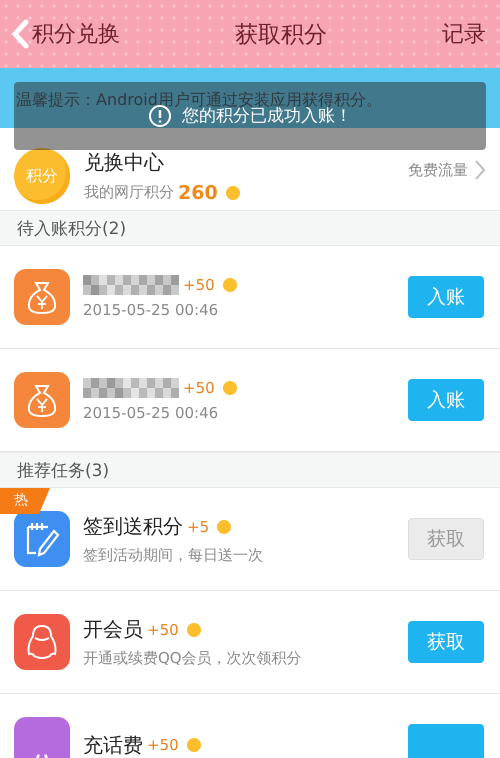 Image resolution: width=500 pixels, height=758 pixels. What do you see at coordinates (113, 629) in the screenshot?
I see `task-title: 开会员` at bounding box center [113, 629].